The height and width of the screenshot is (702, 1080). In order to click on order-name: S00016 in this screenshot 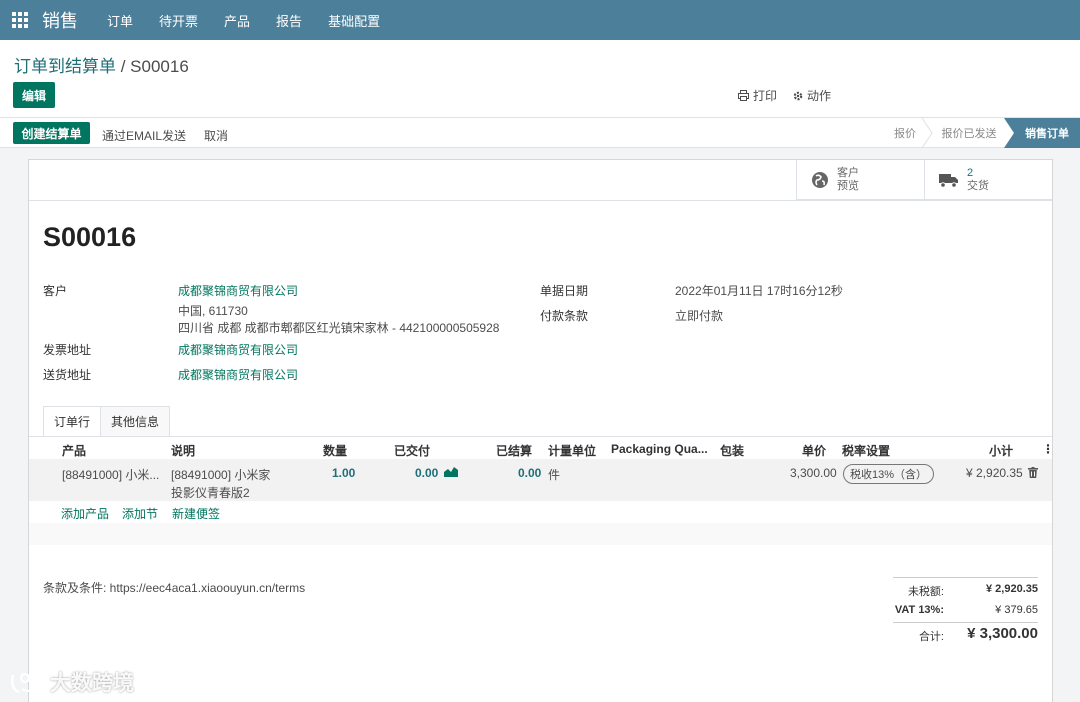, I will do `click(90, 237)`.